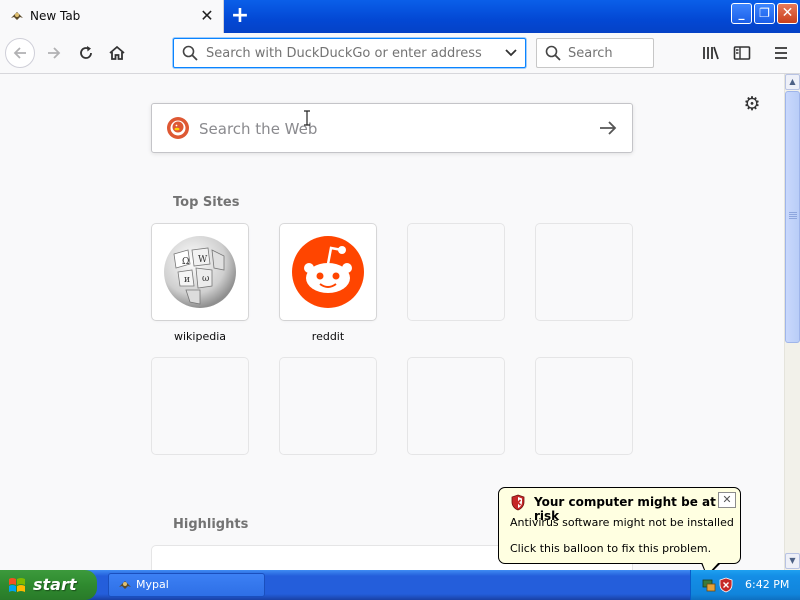  I want to click on top-site-label: reddit, so click(328, 336).